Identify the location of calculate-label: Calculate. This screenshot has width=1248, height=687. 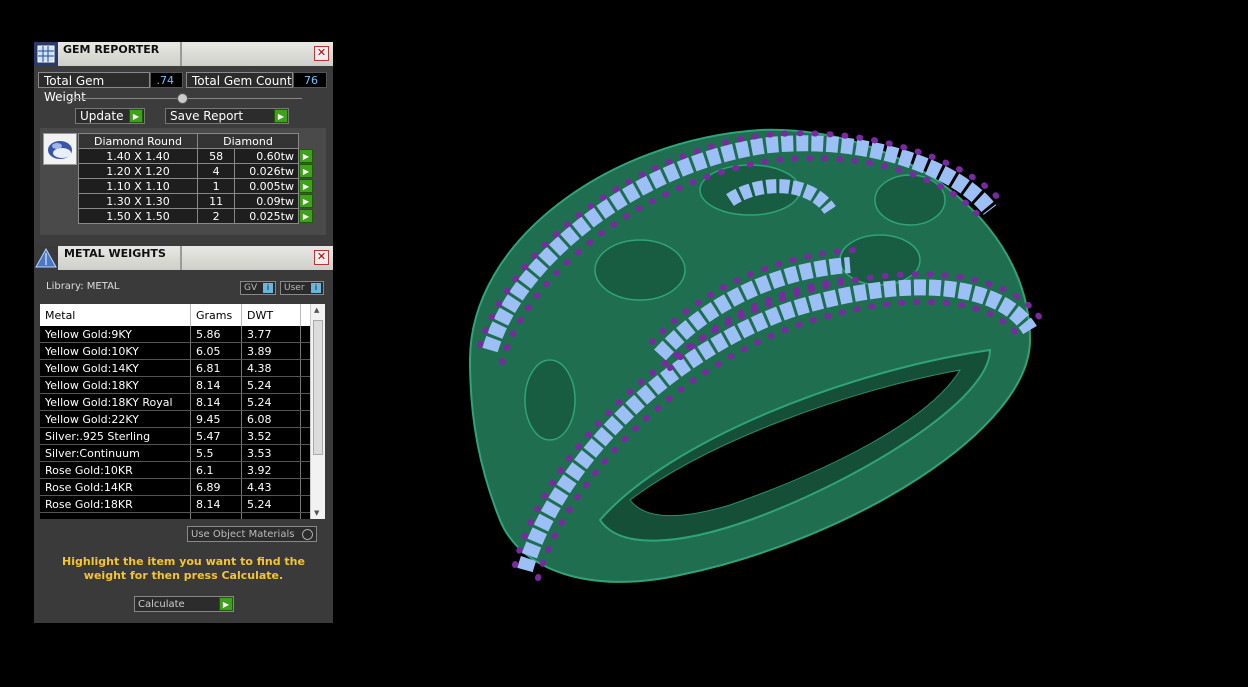
(161, 604).